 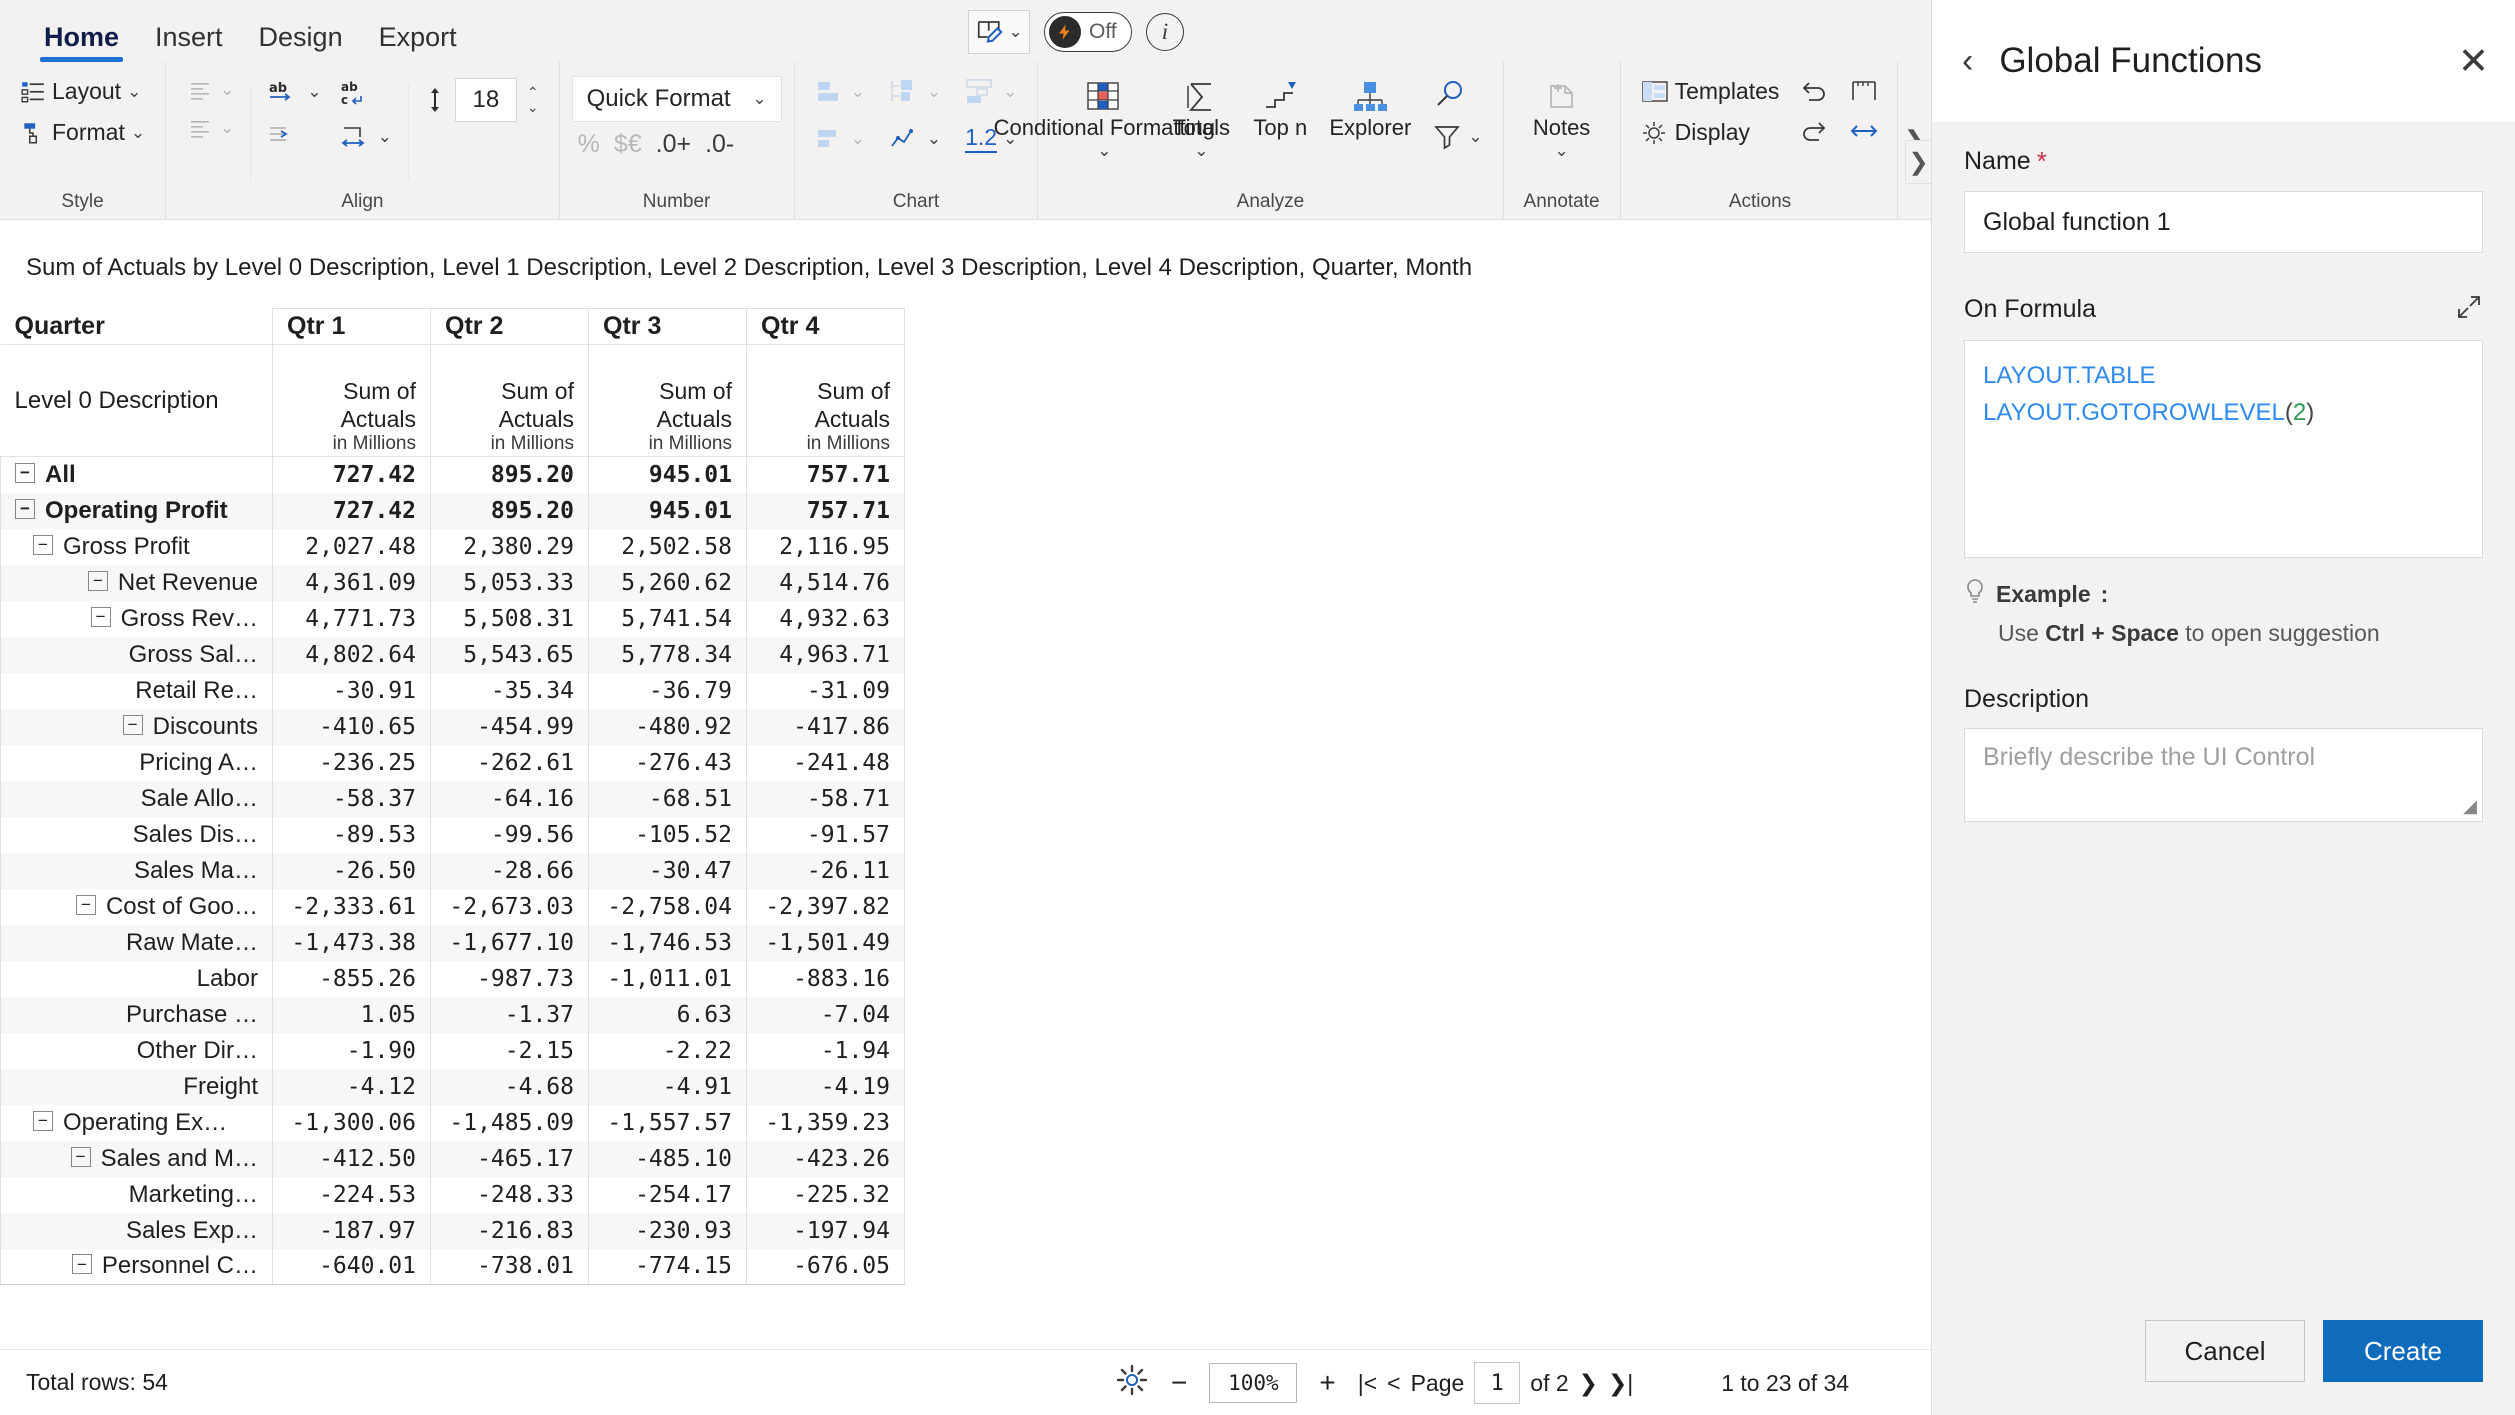 I want to click on value-cell: -2.15, so click(x=509, y=1050).